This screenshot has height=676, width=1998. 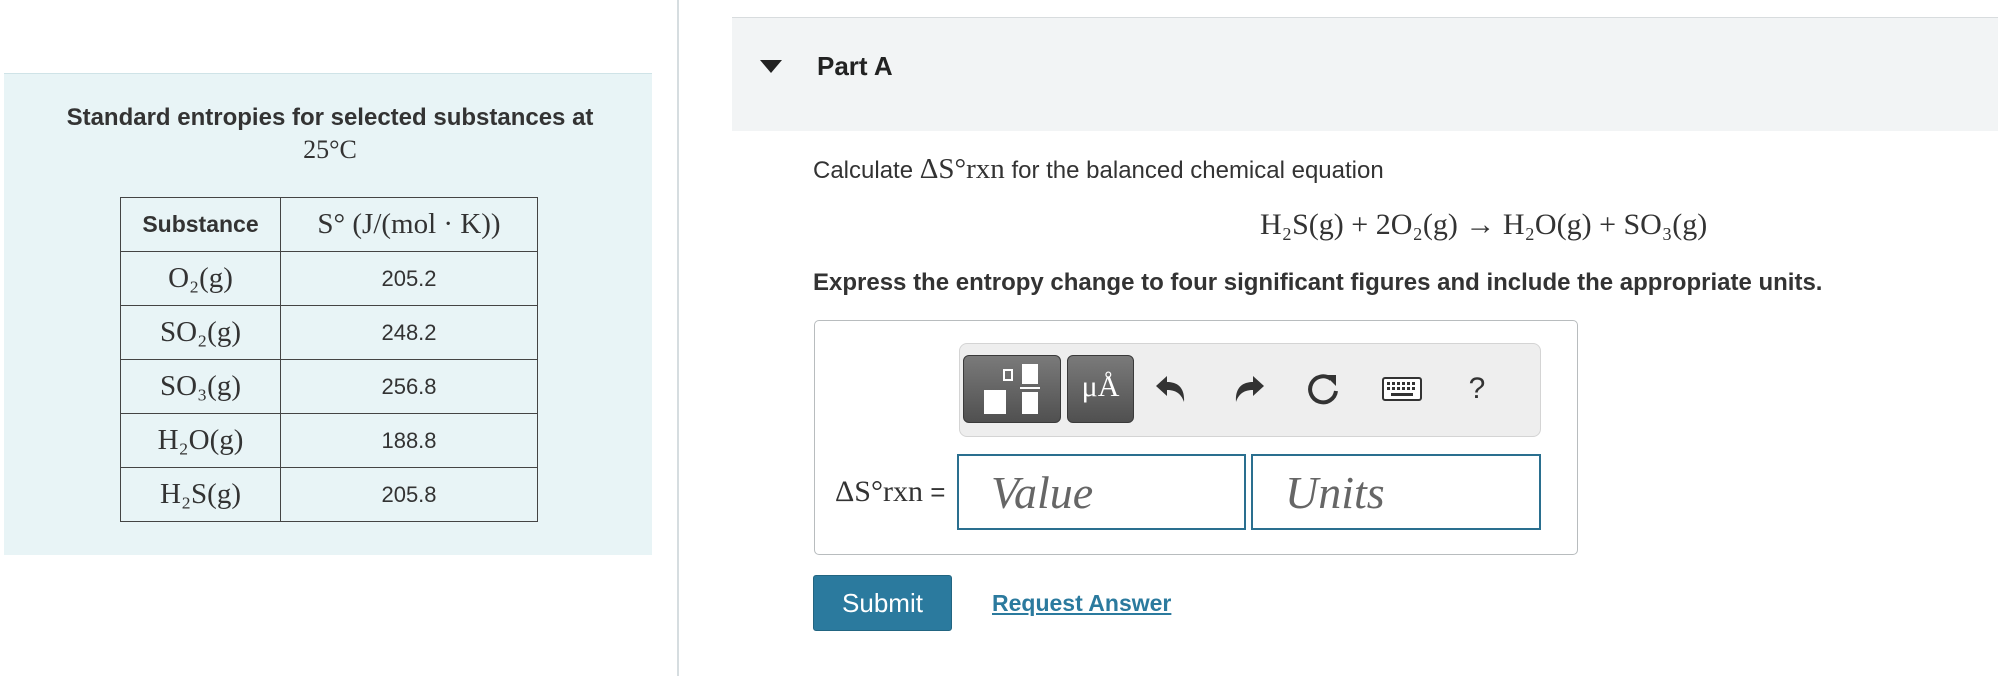 What do you see at coordinates (200, 440) in the screenshot?
I see `substance-cell: H₂O(g)` at bounding box center [200, 440].